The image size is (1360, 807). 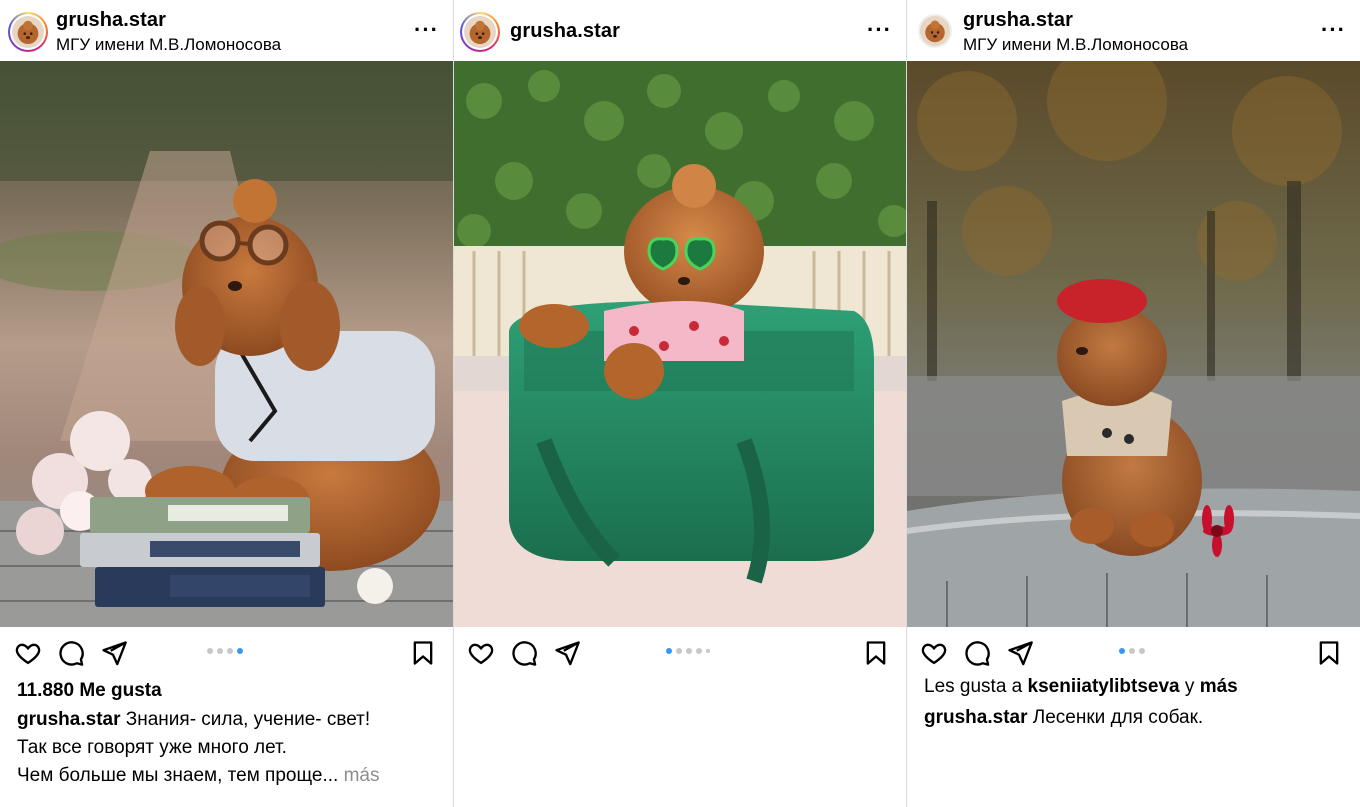 I want to click on caption: grusha.star Лесенки для собак., so click(x=1137, y=718).